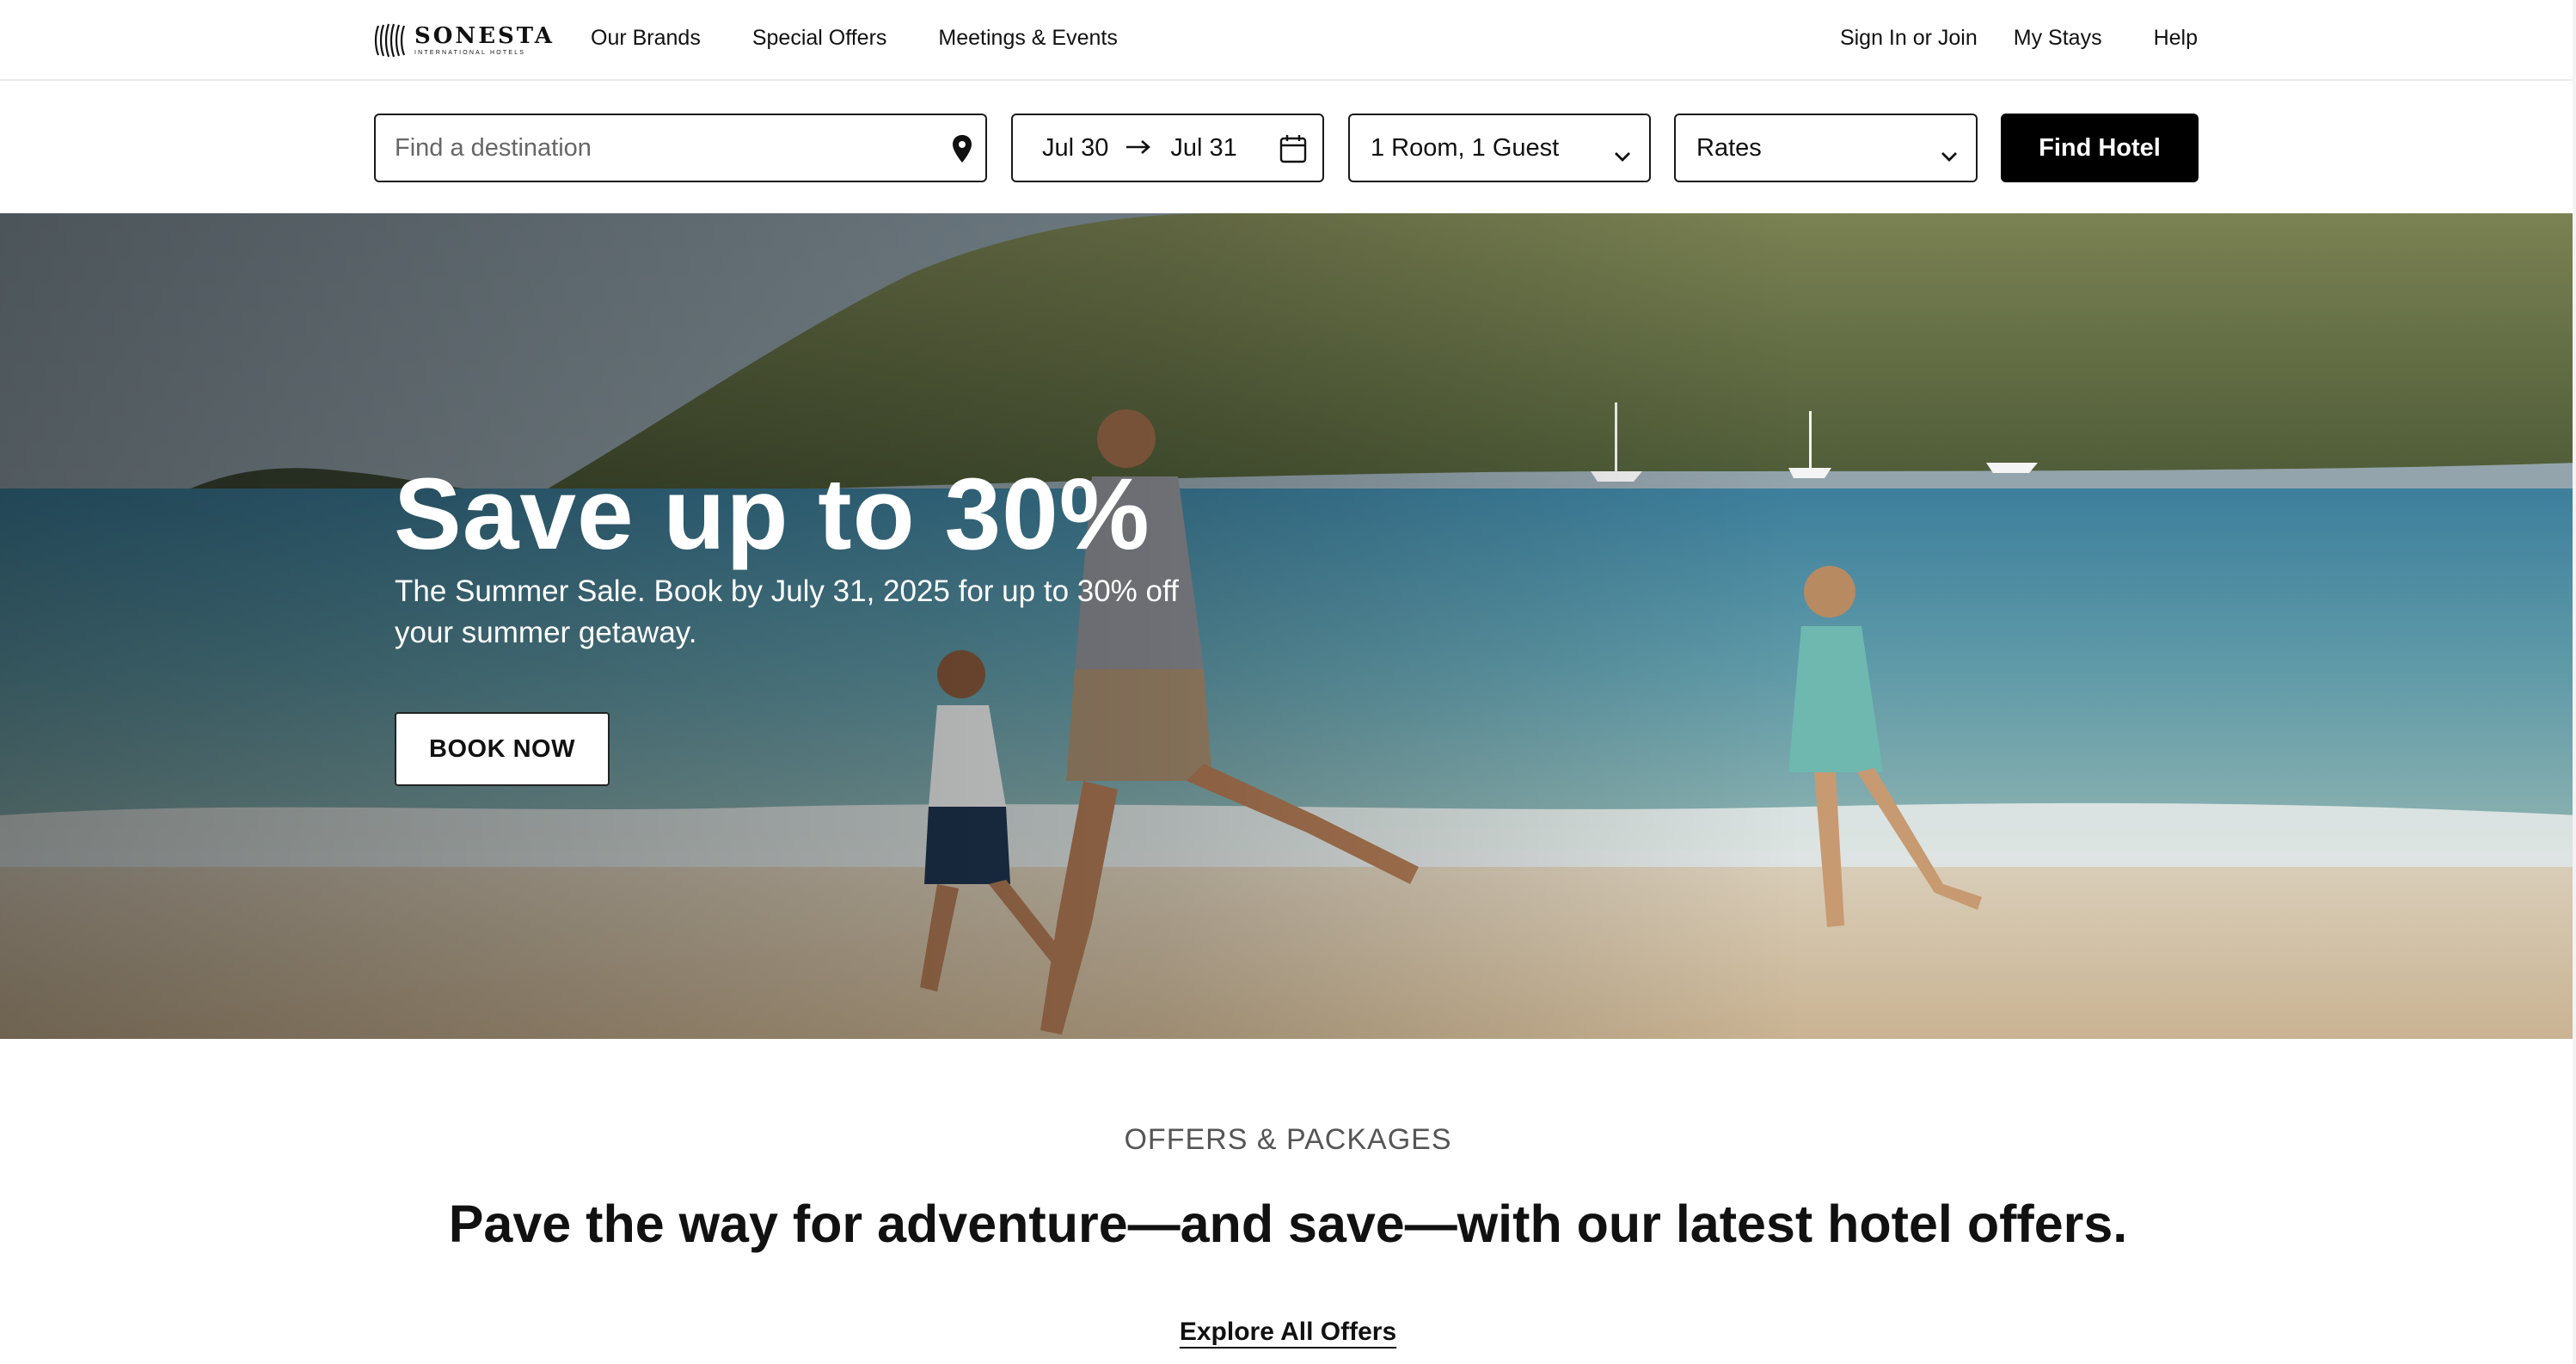  I want to click on map-pin-icon, so click(962, 151).